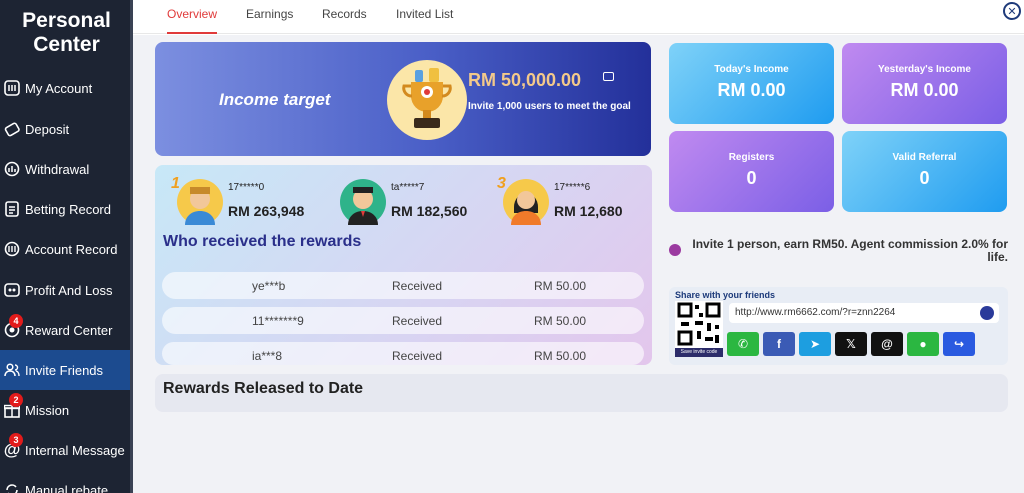  Describe the element at coordinates (16, 321) in the screenshot. I see `notification-badge: 4` at that location.